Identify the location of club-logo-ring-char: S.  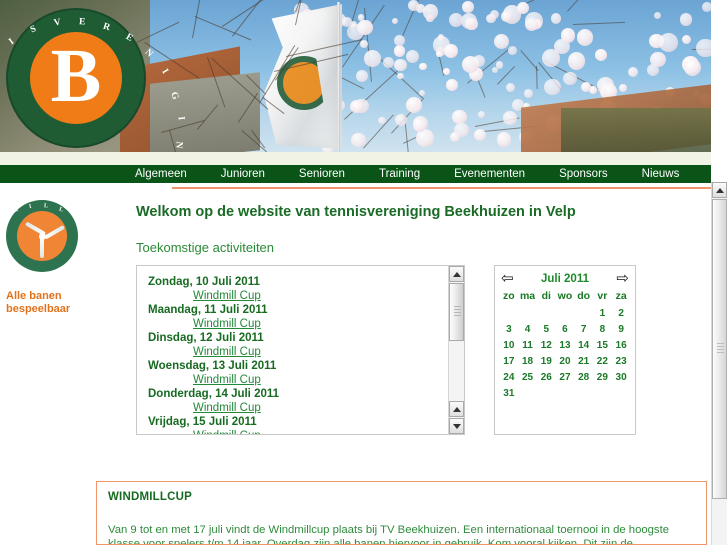
(33, 30).